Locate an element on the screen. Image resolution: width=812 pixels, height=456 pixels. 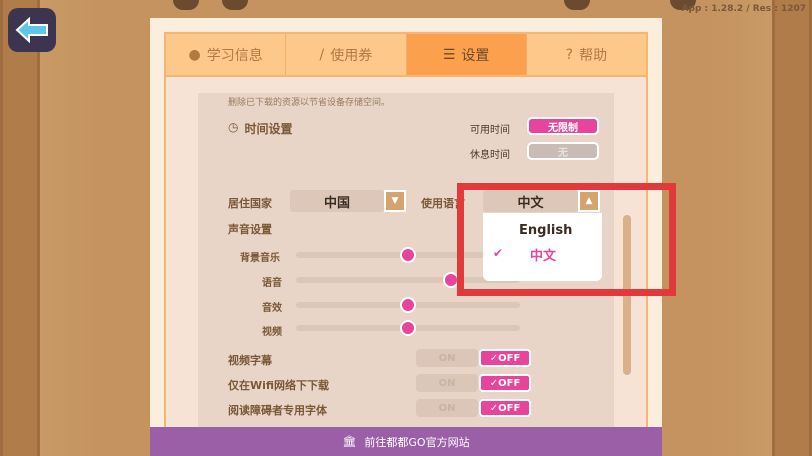
country-label: 居住国家 is located at coordinates (250, 203).